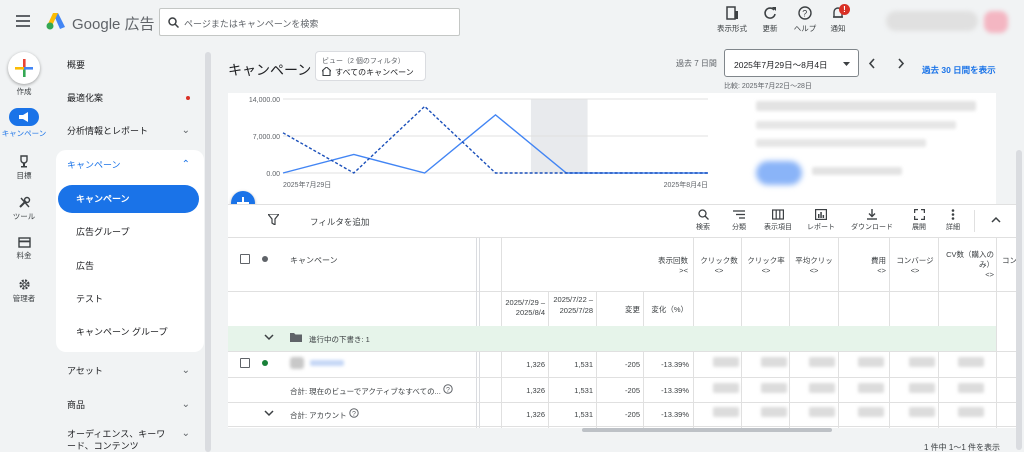 This screenshot has height=452, width=1024. What do you see at coordinates (130, 232) in the screenshot?
I see `nav-ad-groups: 広告グループ` at bounding box center [130, 232].